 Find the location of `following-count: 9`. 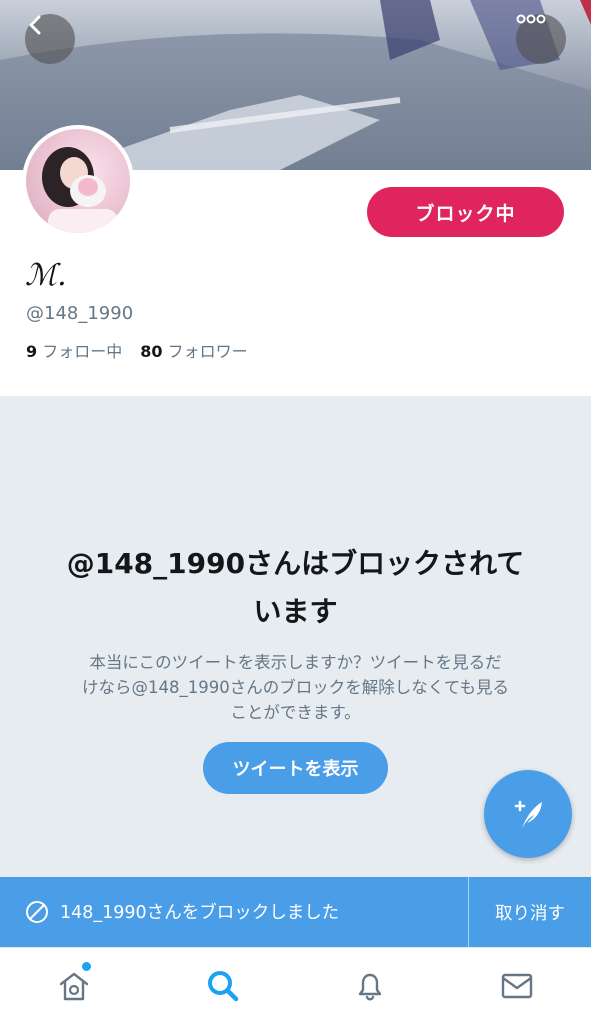

following-count: 9 is located at coordinates (32, 351).